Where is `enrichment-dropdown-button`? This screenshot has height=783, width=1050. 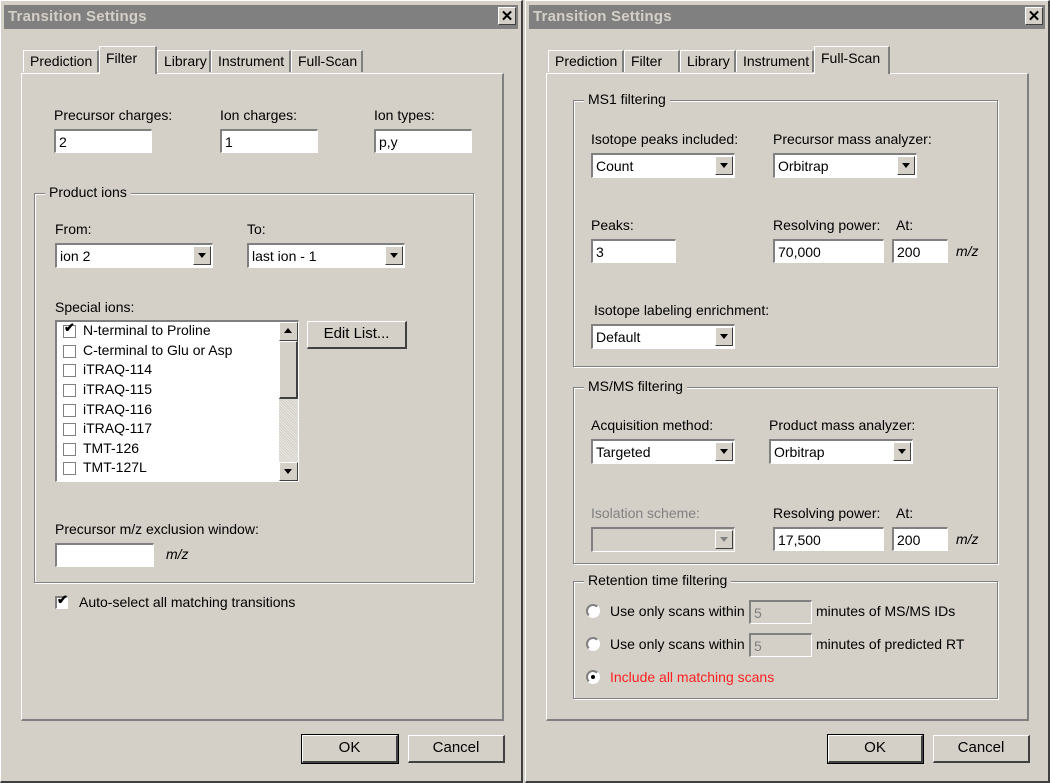
enrichment-dropdown-button is located at coordinates (724, 336).